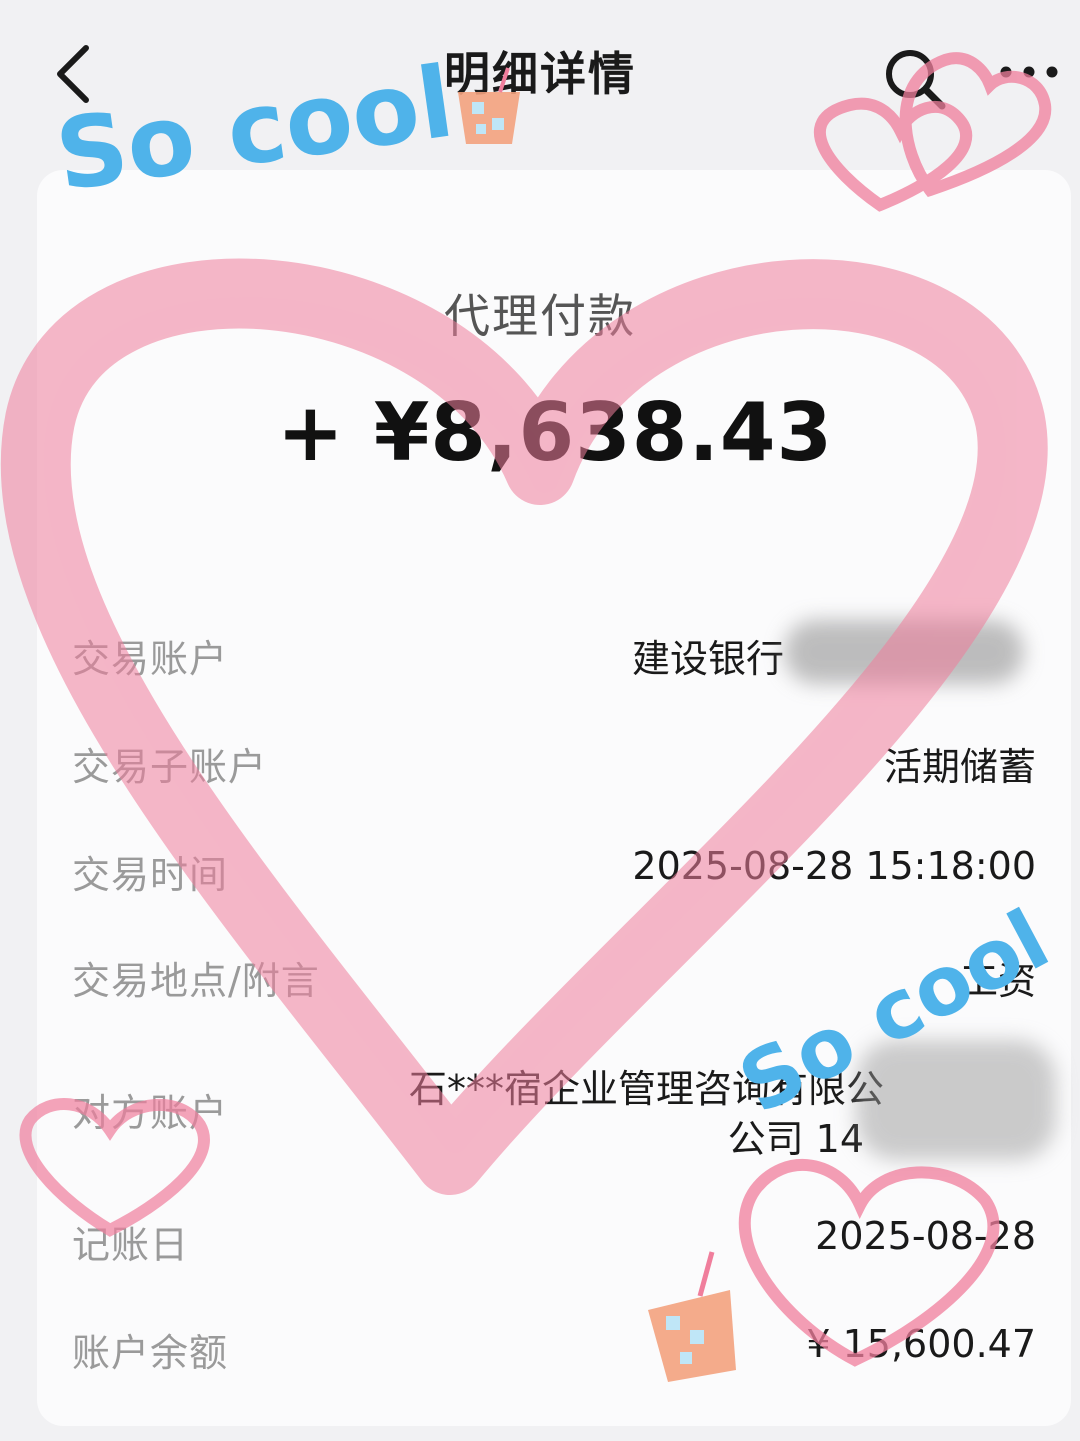  Describe the element at coordinates (150, 875) in the screenshot. I see `label-time: 交易时间` at that location.